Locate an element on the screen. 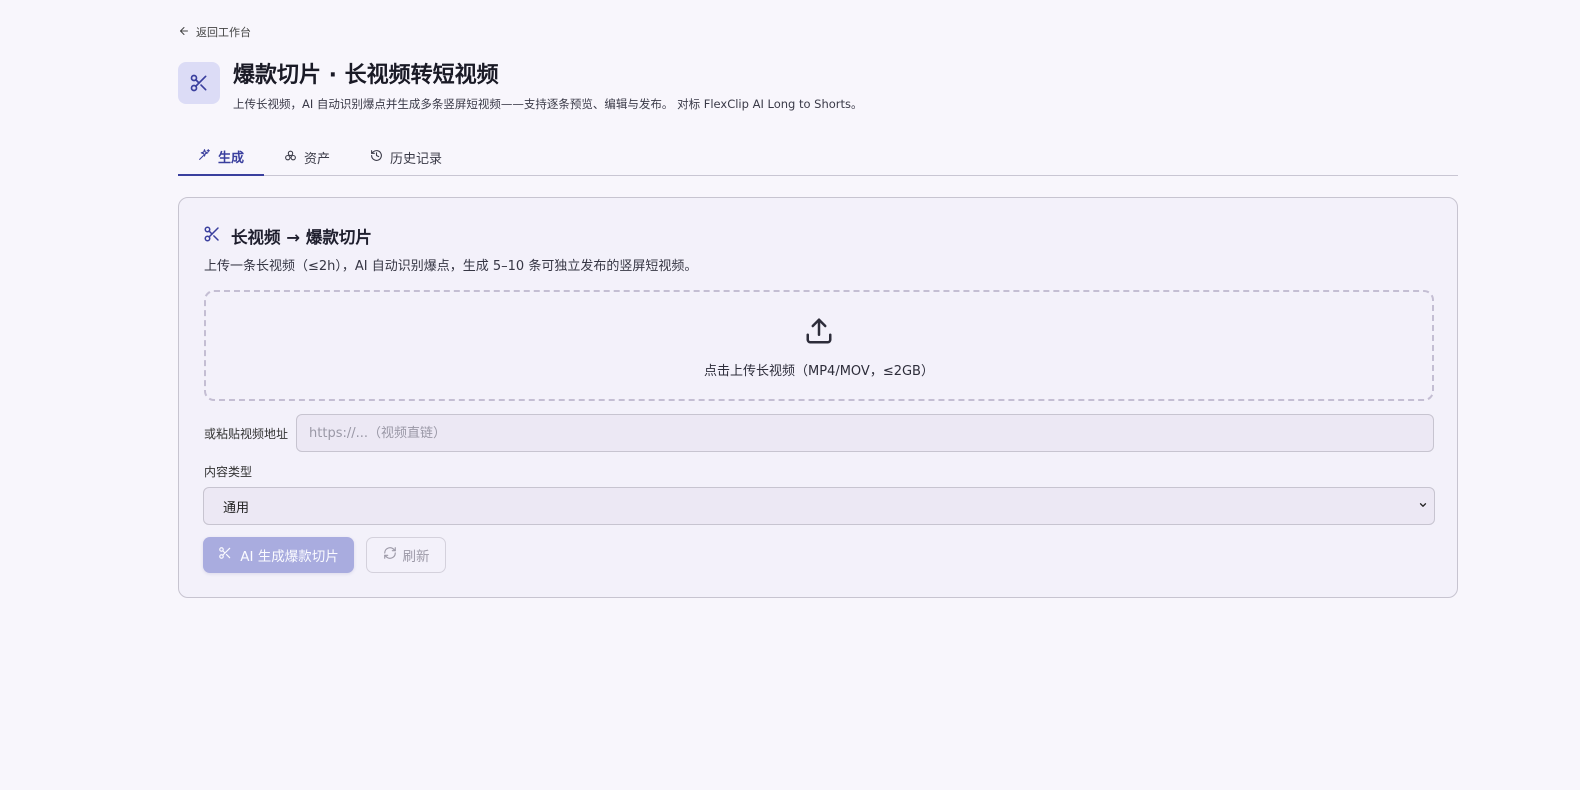 The height and width of the screenshot is (790, 1580). content-type-label: 内容类型 is located at coordinates (228, 472).